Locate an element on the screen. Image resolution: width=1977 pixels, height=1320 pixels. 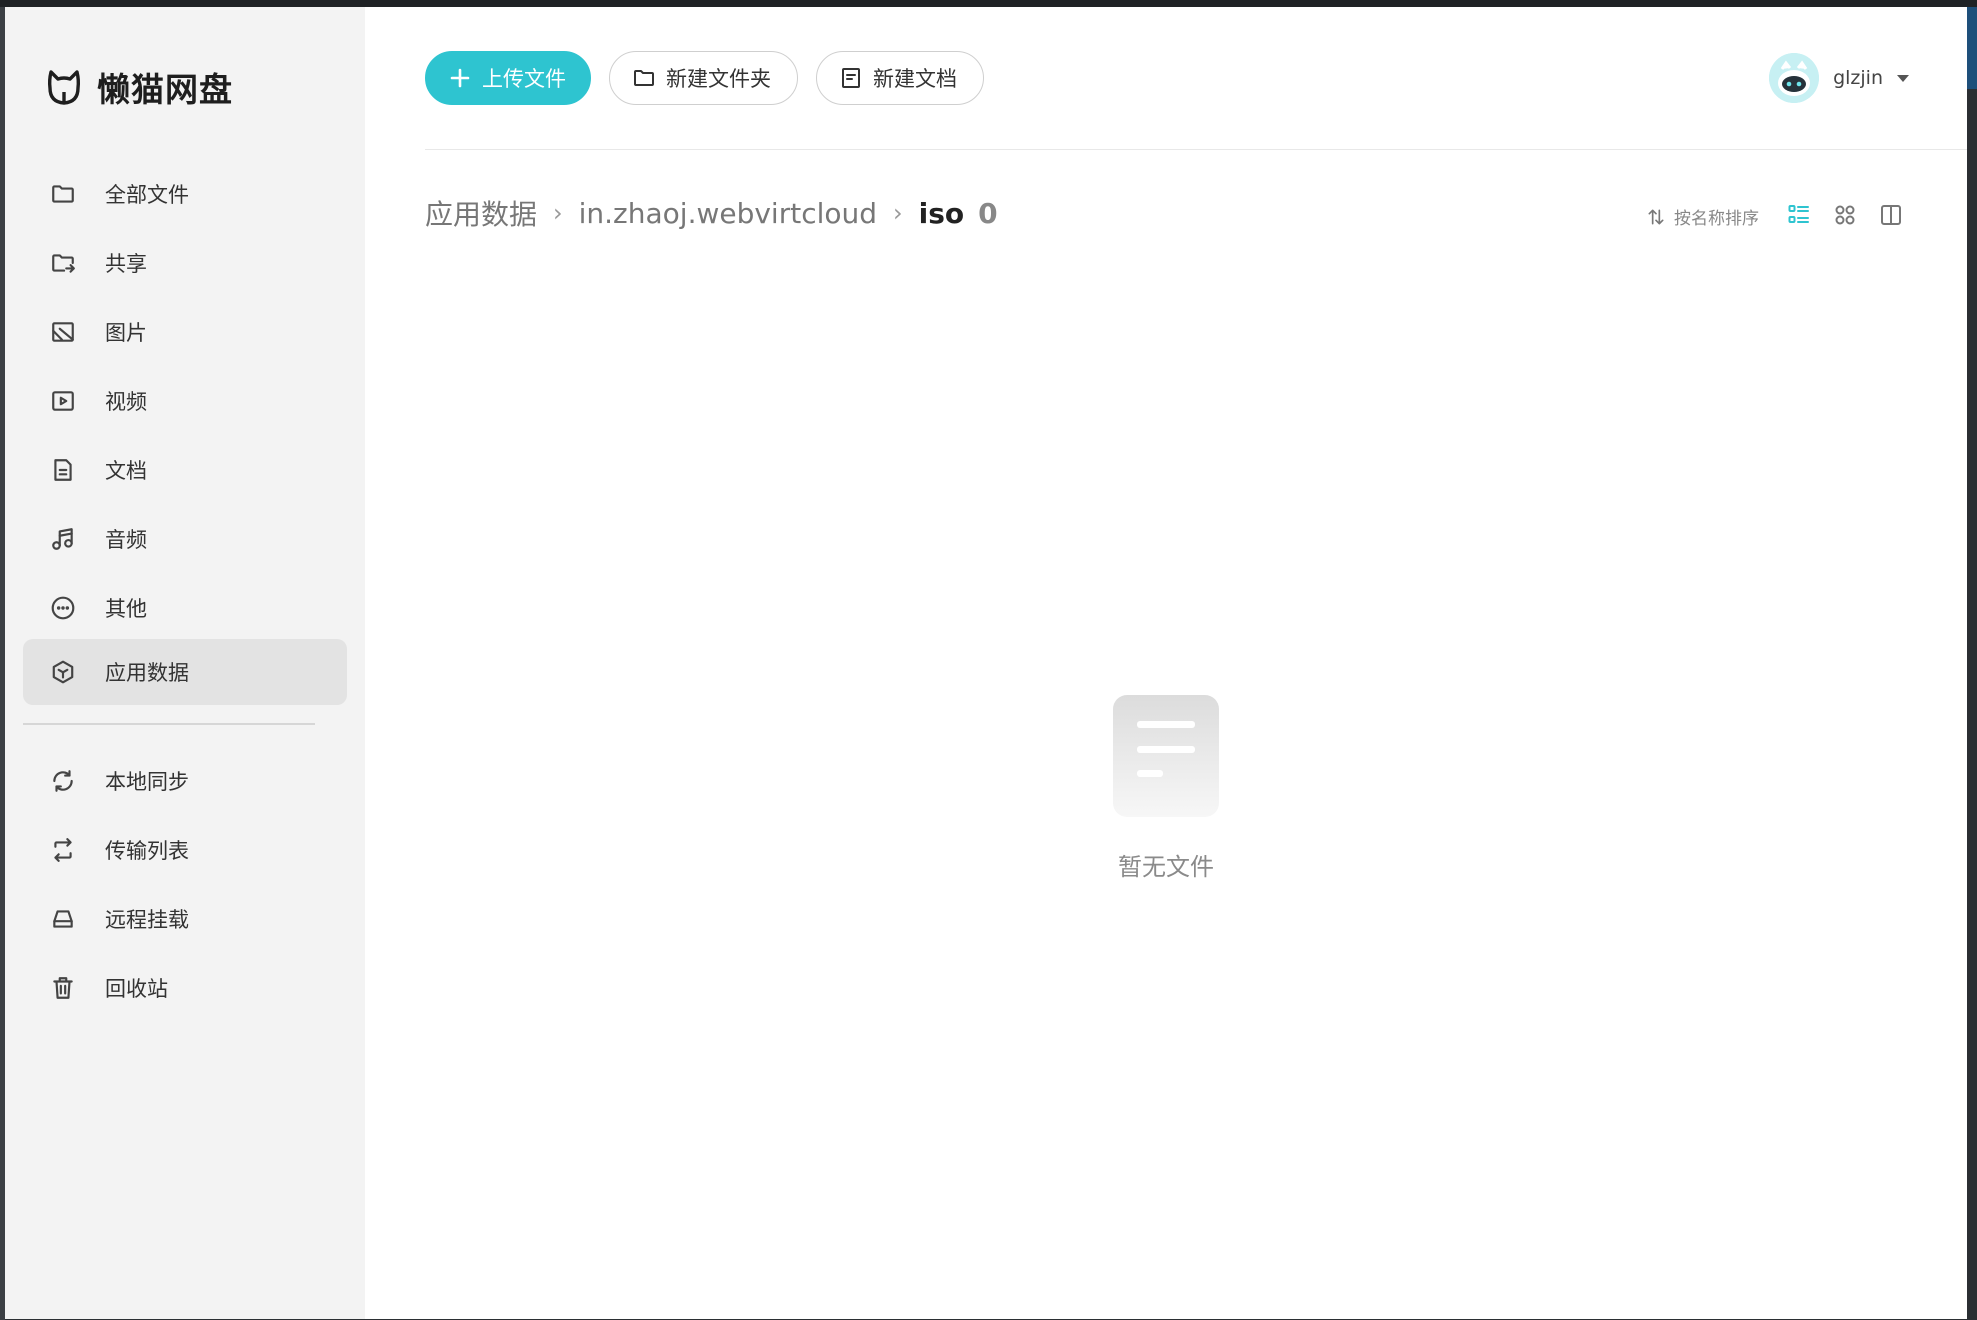
item-count: 0 is located at coordinates (988, 213).